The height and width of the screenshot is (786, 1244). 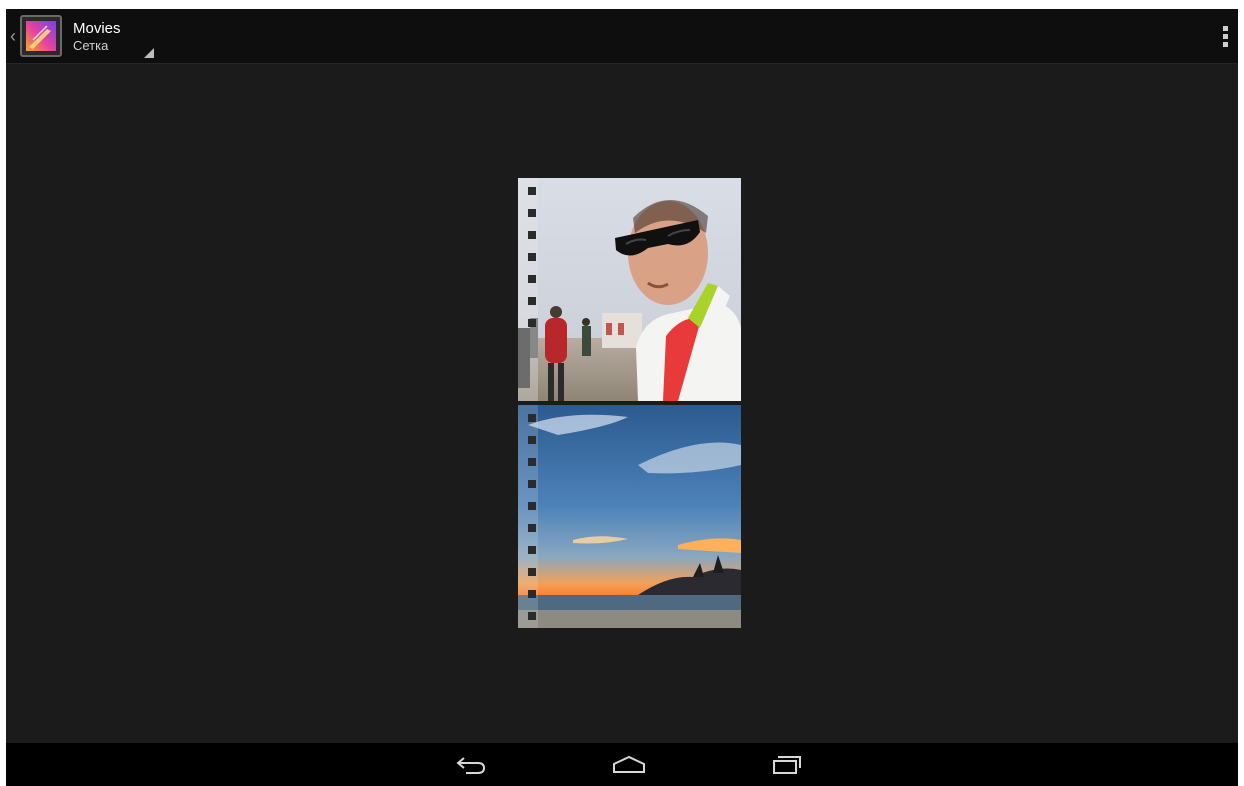 I want to click on gallery-icon, so click(x=41, y=36).